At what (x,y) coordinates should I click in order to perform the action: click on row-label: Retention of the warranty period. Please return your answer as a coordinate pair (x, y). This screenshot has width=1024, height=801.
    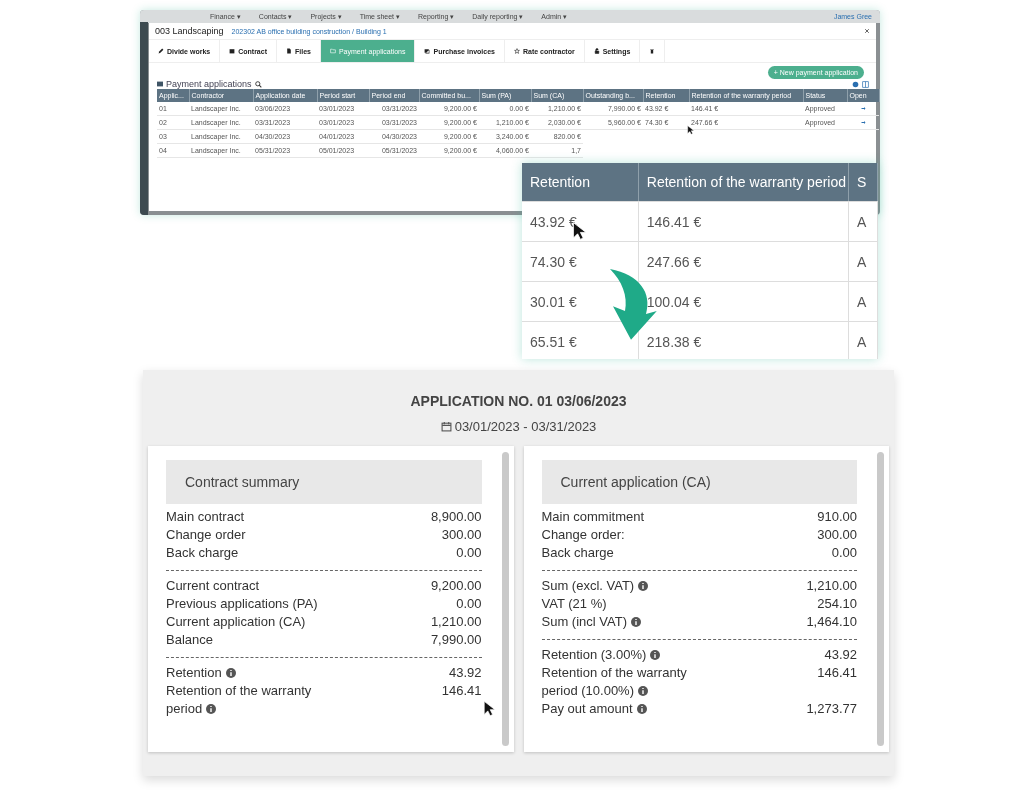
    Looking at the image, I should click on (239, 700).